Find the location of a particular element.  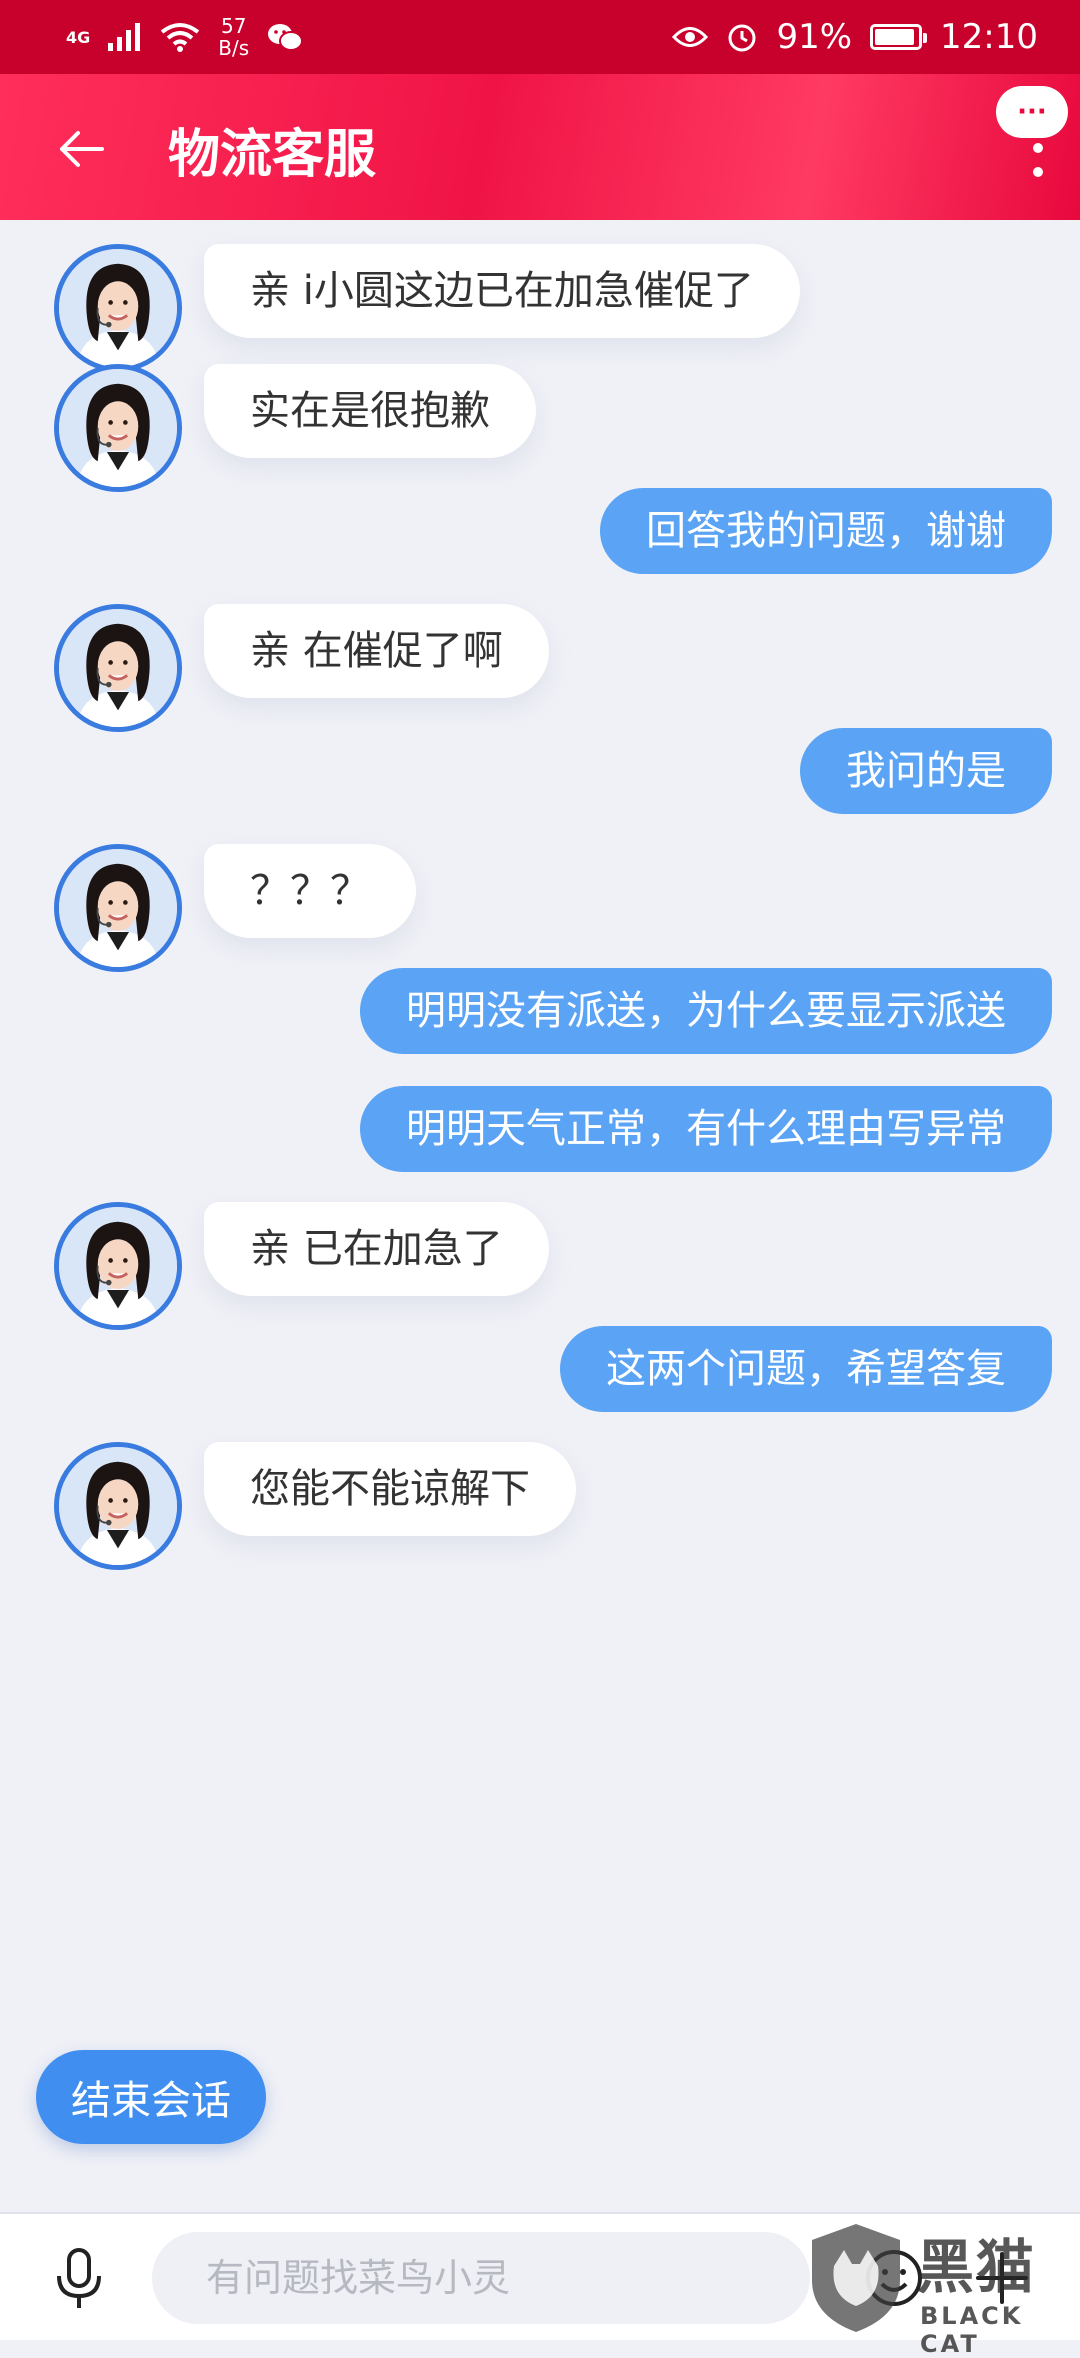

agent-message-bubble: 亲 已在加急了 is located at coordinates (376, 1249).